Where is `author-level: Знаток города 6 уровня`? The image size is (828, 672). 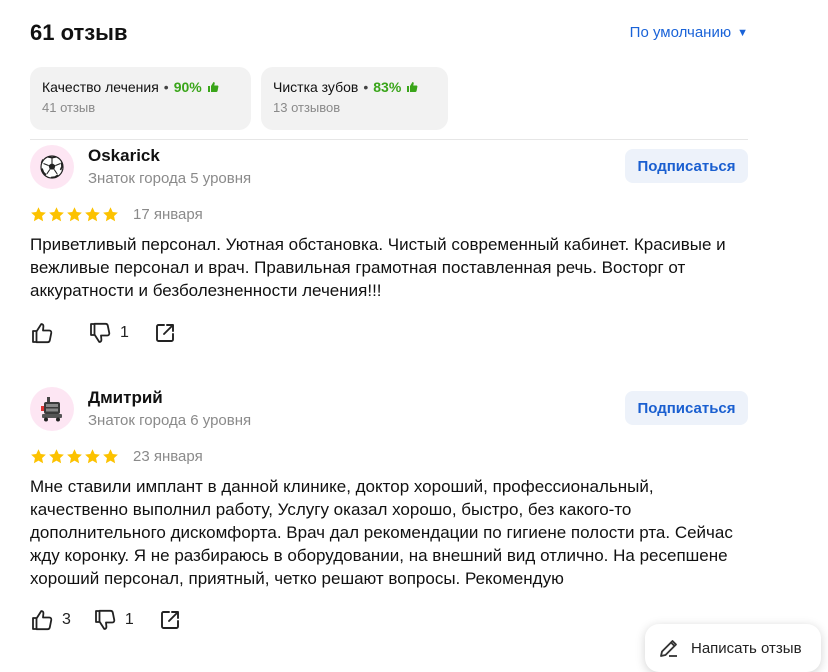 author-level: Знаток города 6 уровня is located at coordinates (170, 420).